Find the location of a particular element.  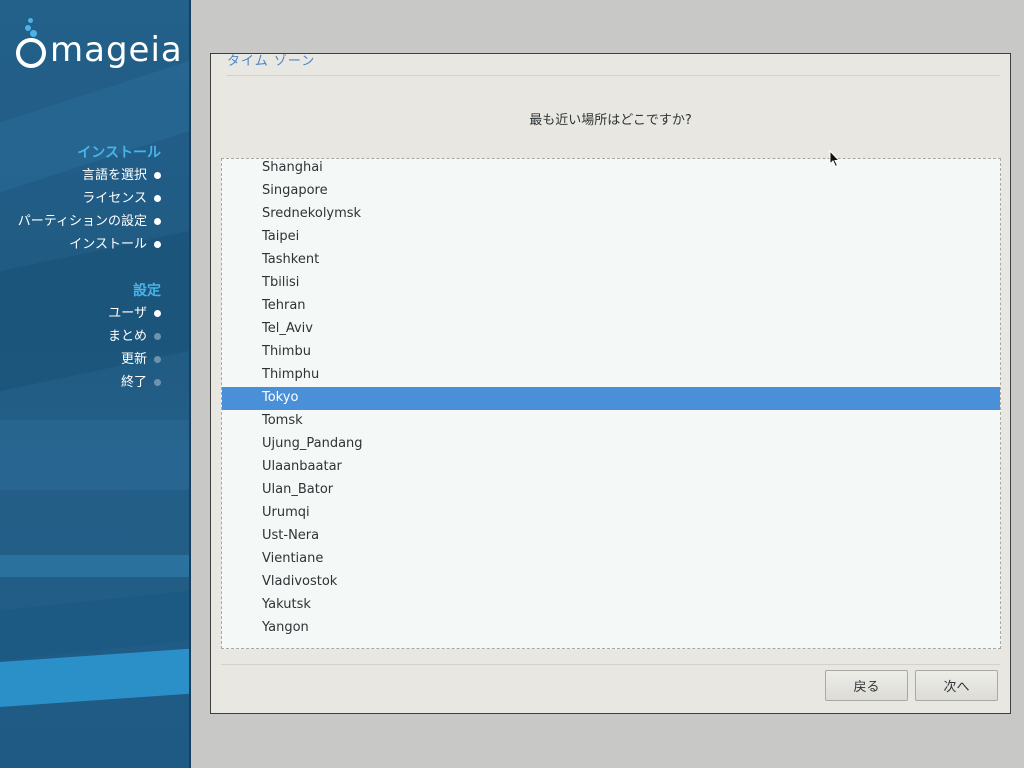

logo-ring is located at coordinates (31, 53).